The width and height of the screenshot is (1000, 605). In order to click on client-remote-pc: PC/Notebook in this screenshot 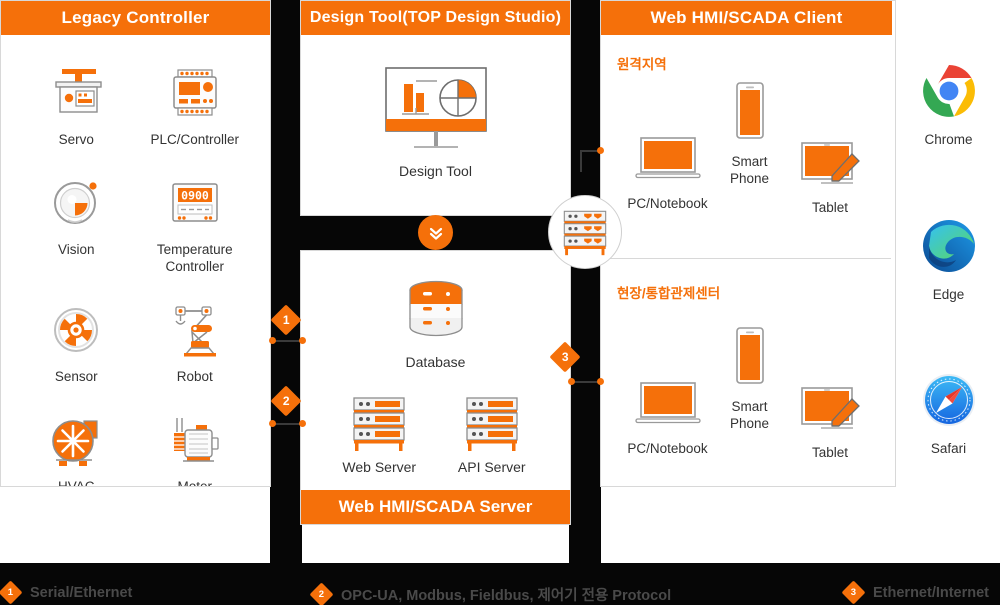, I will do `click(667, 173)`.